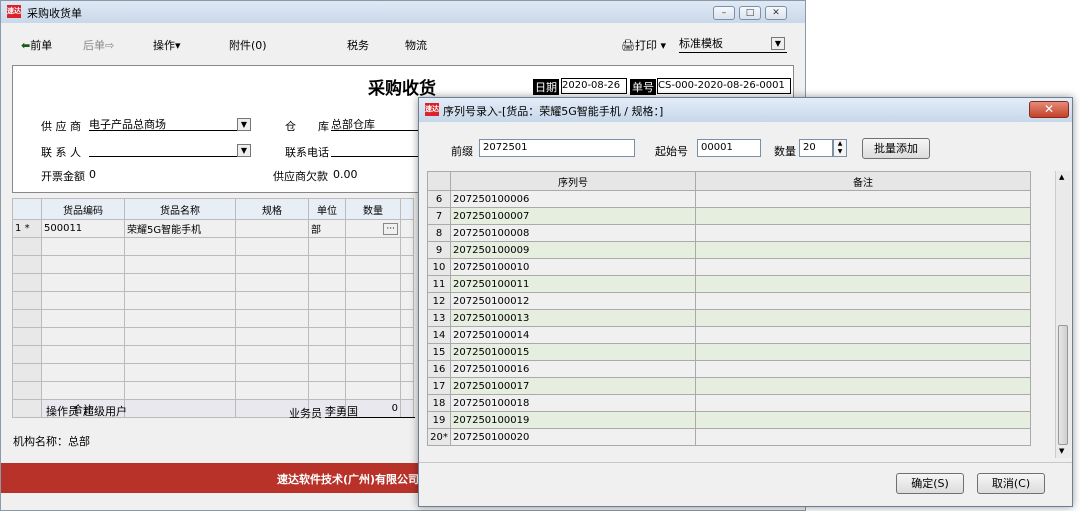 This screenshot has width=1080, height=511. Describe the element at coordinates (416, 45) in the screenshot. I see `logistics-button: 物流` at that location.